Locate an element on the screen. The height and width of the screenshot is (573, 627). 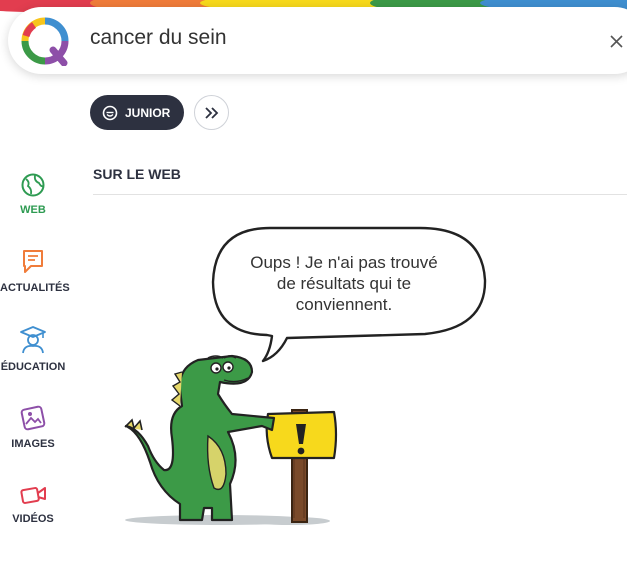
sidebar-label-images: IMAGES is located at coordinates (33, 444).